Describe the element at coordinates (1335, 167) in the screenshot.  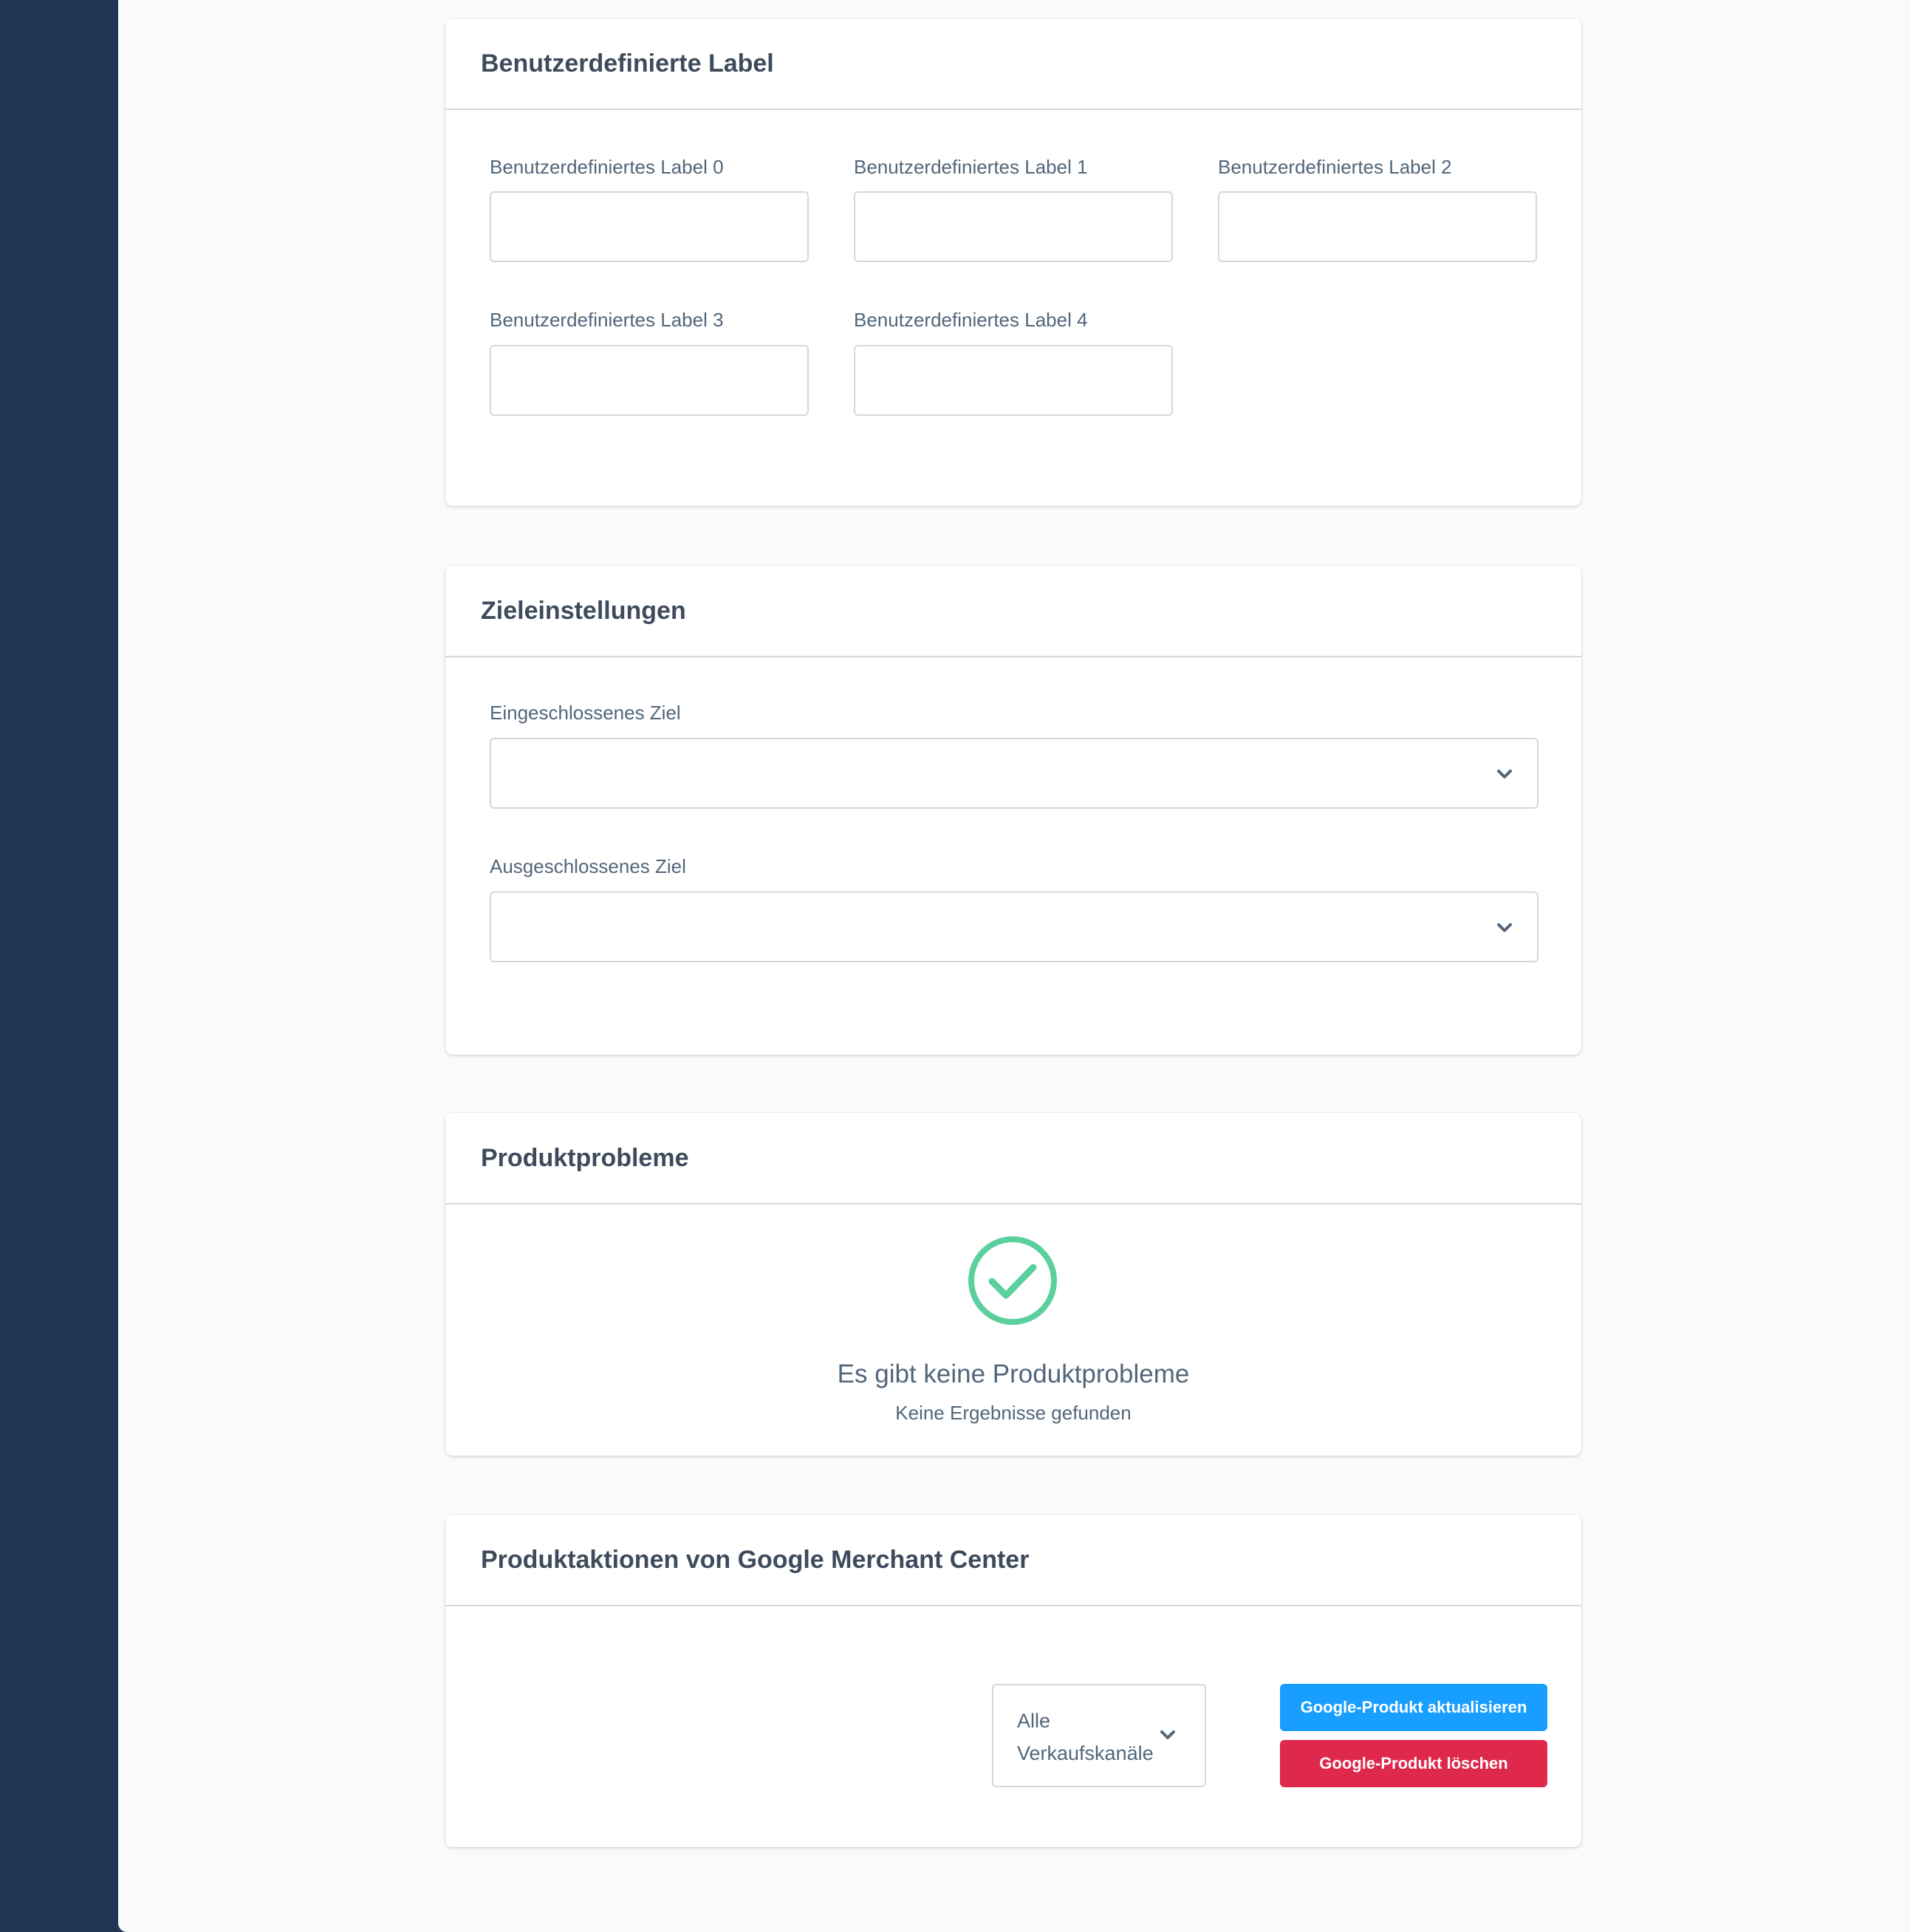
I see `custom-label-2-label: Benutzerdefiniertes Label 2` at that location.